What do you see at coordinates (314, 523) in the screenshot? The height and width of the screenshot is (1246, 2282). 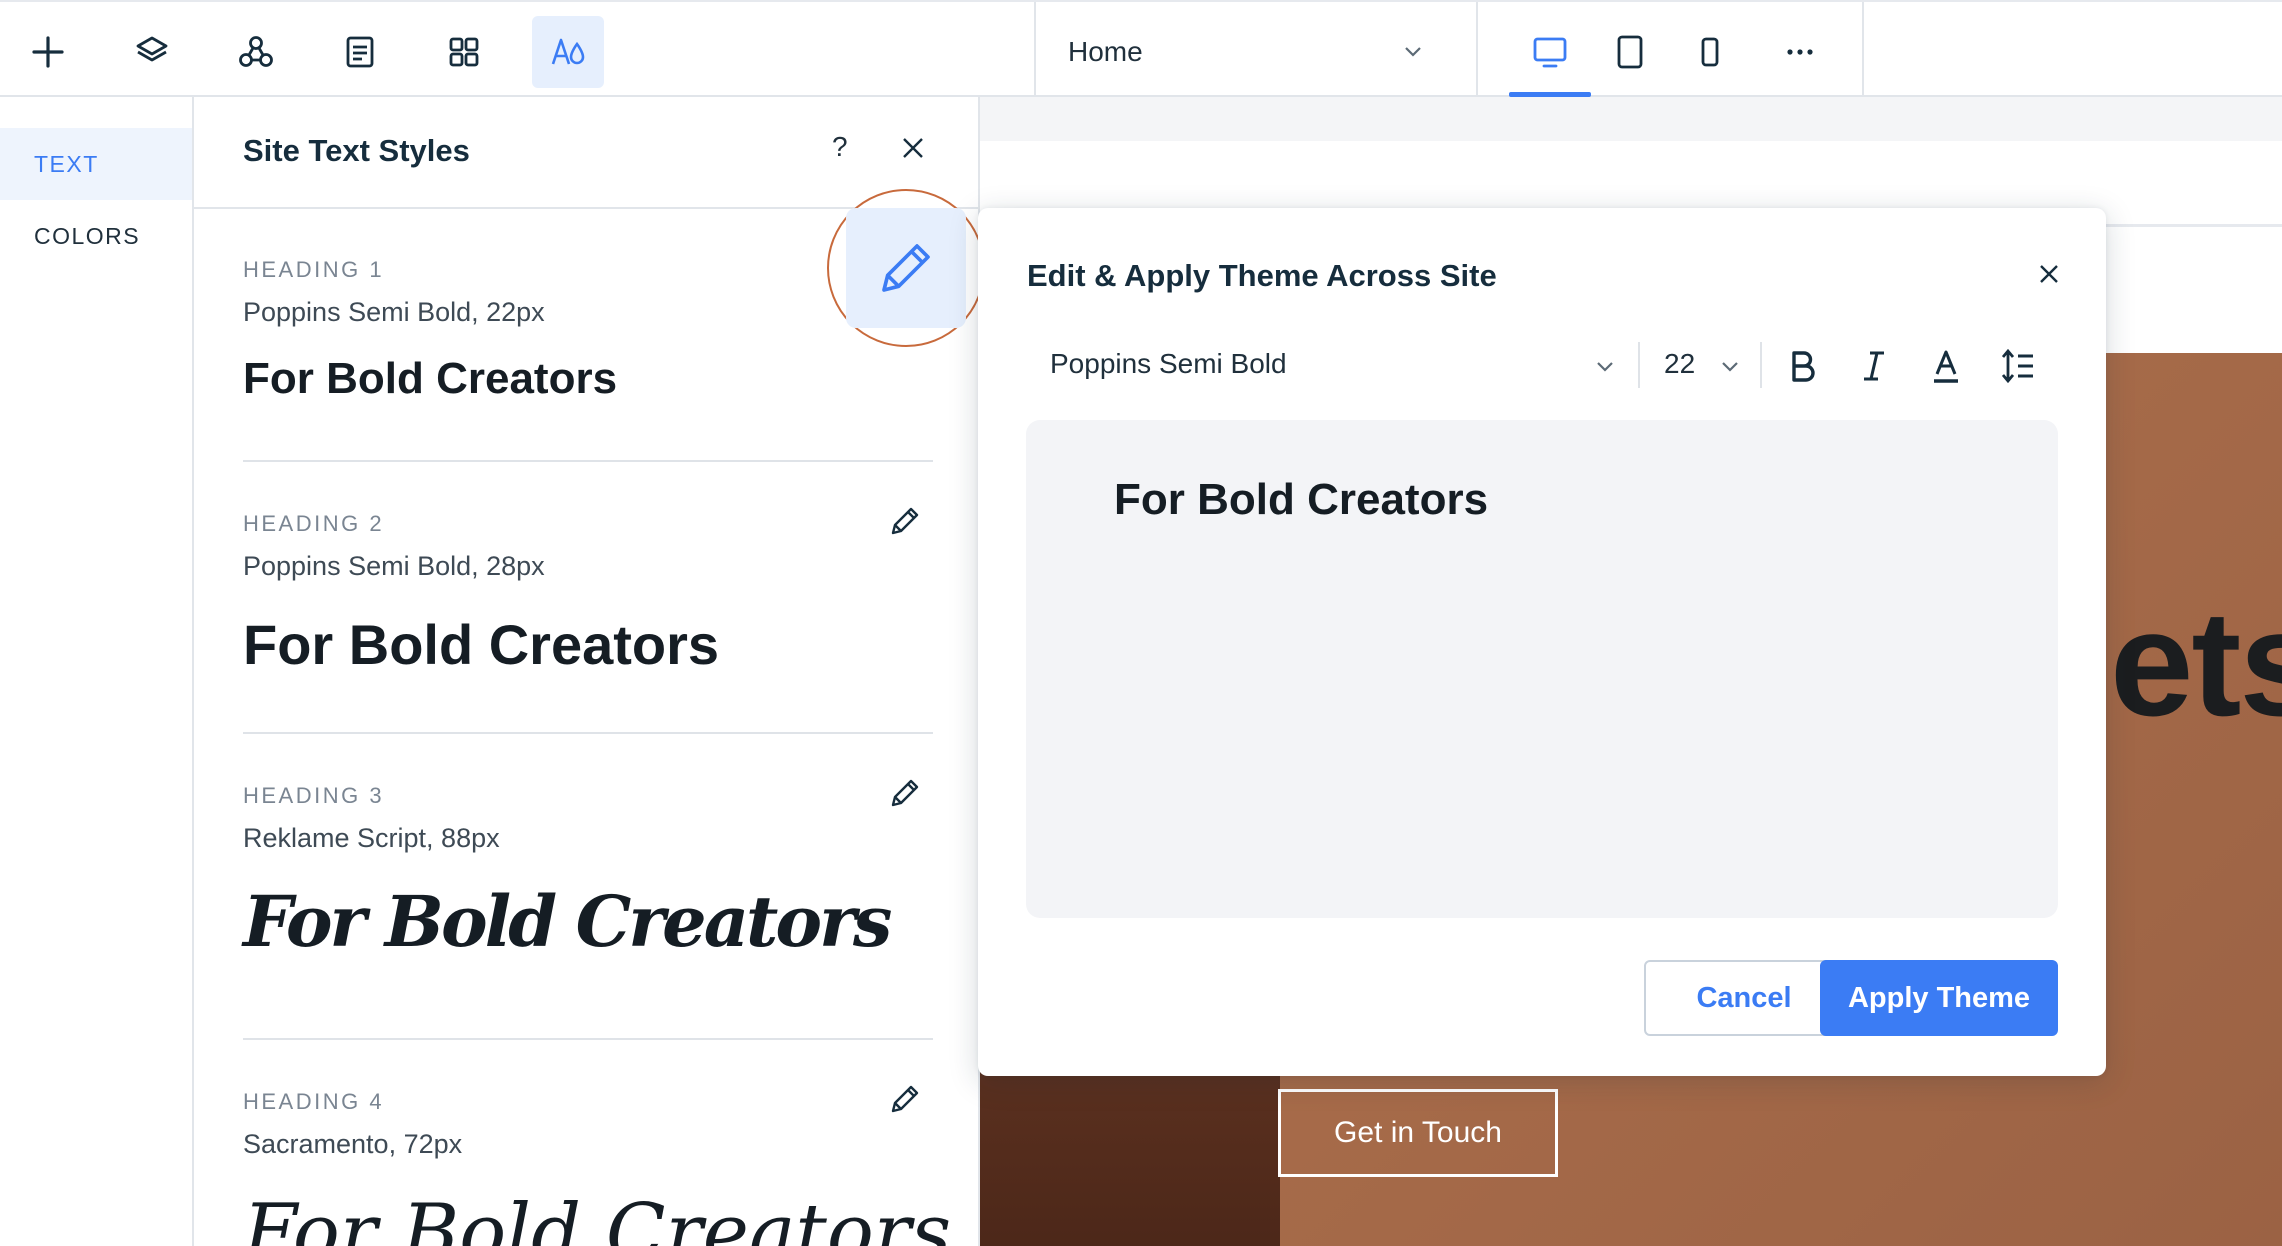 I see `style-label: HEADING 2` at bounding box center [314, 523].